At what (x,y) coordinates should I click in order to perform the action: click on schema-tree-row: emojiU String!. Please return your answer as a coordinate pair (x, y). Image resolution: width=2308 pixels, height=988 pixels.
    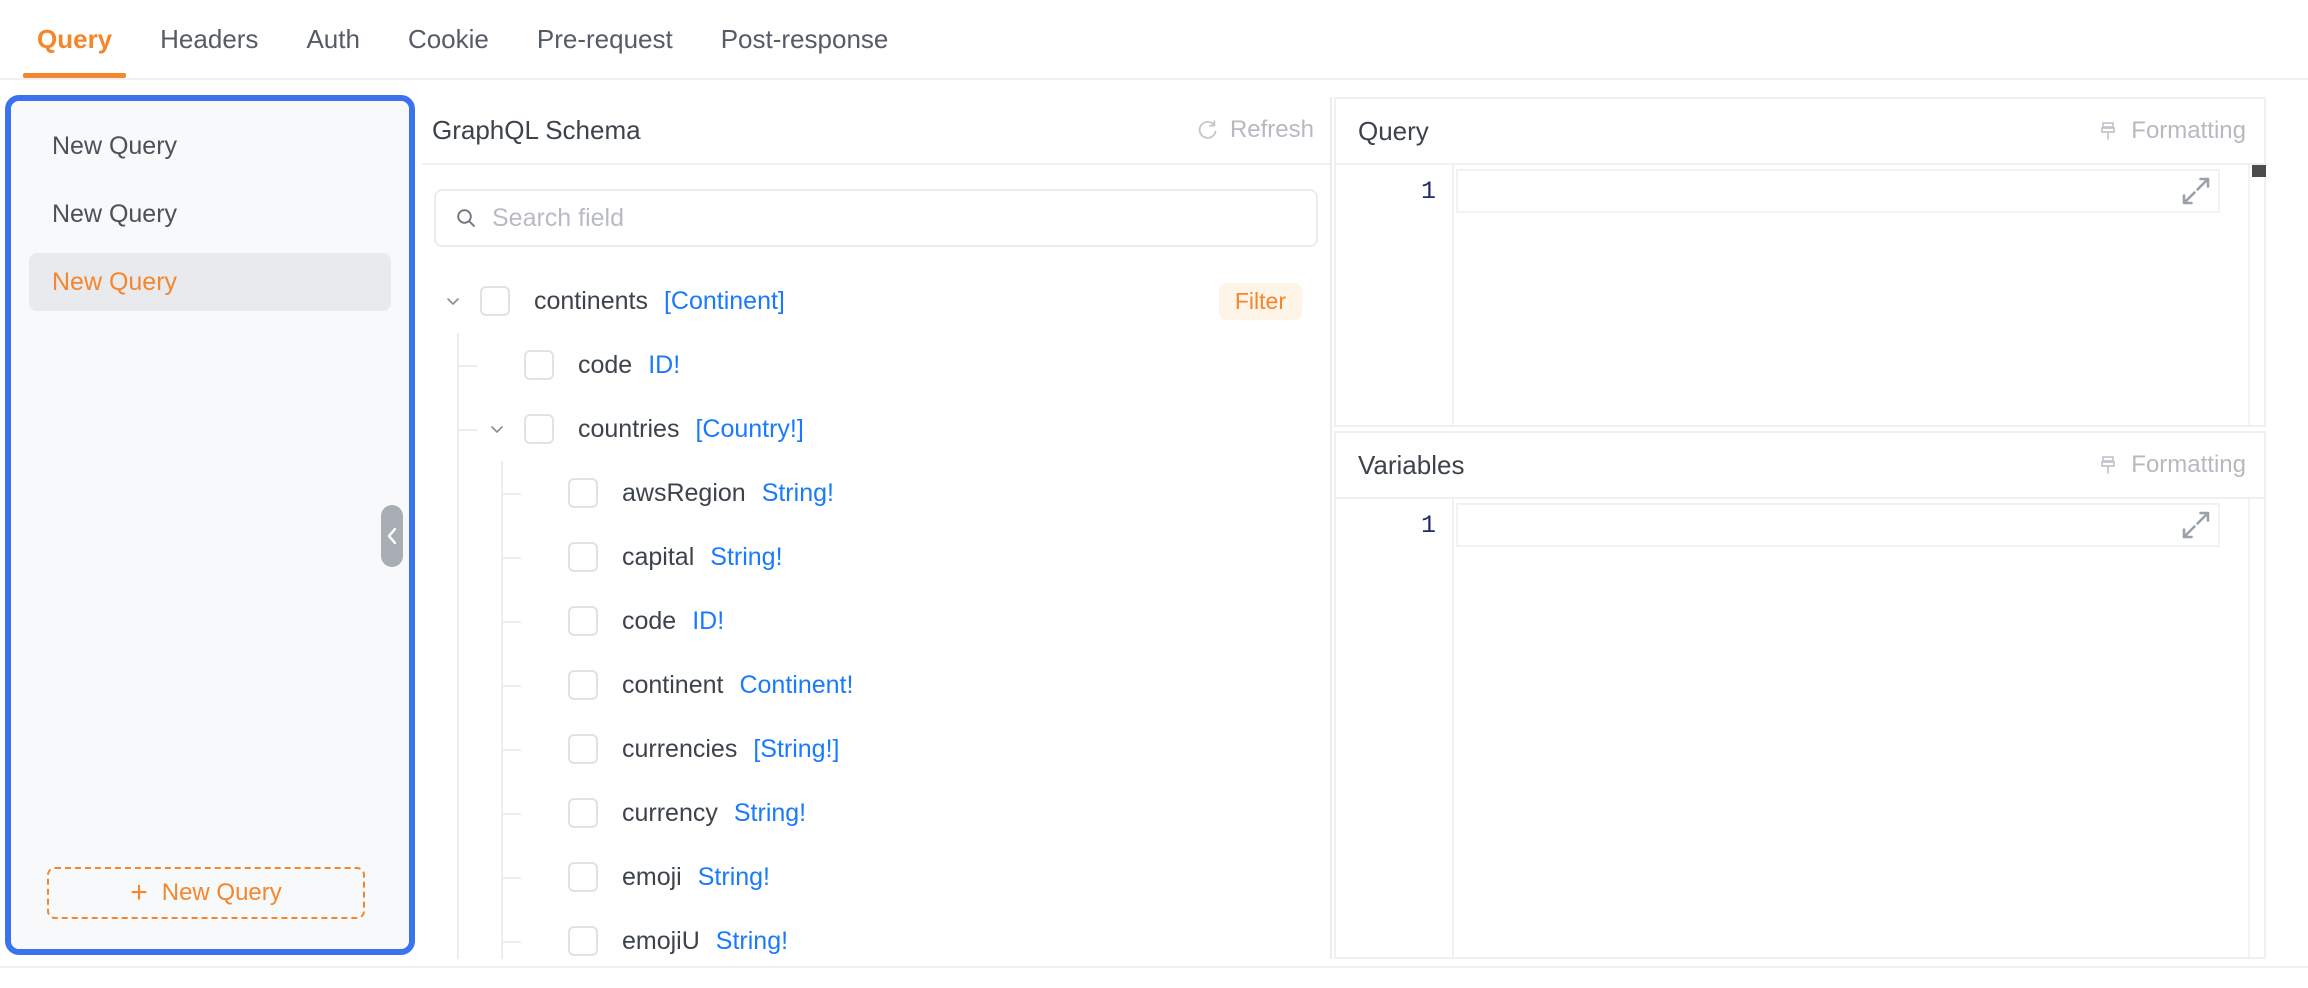
    Looking at the image, I should click on (876, 934).